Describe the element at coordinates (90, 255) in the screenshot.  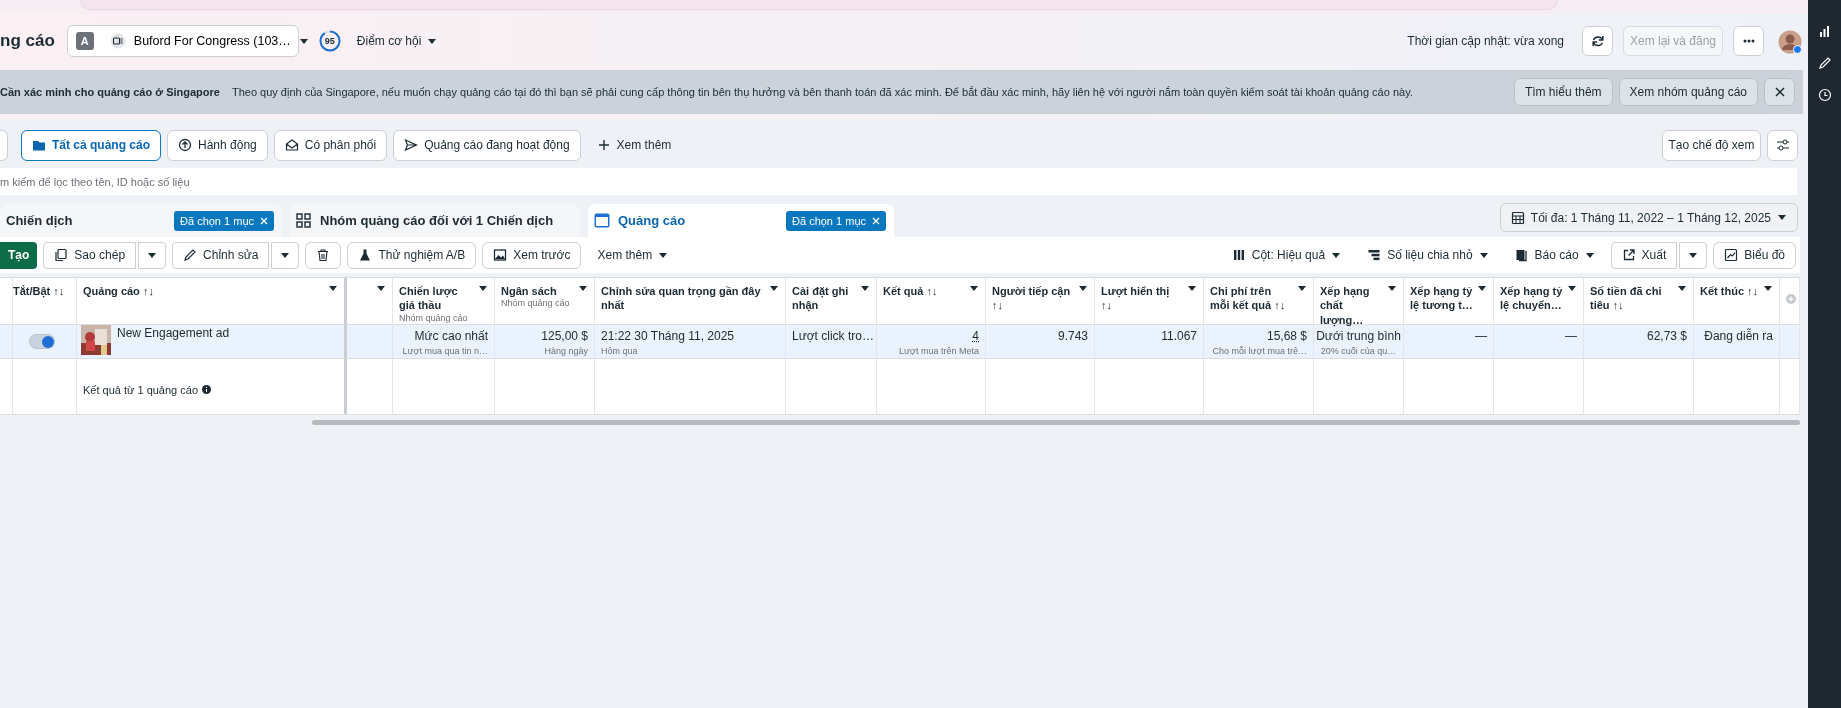
I see `toolbar-button: Sao chép` at that location.